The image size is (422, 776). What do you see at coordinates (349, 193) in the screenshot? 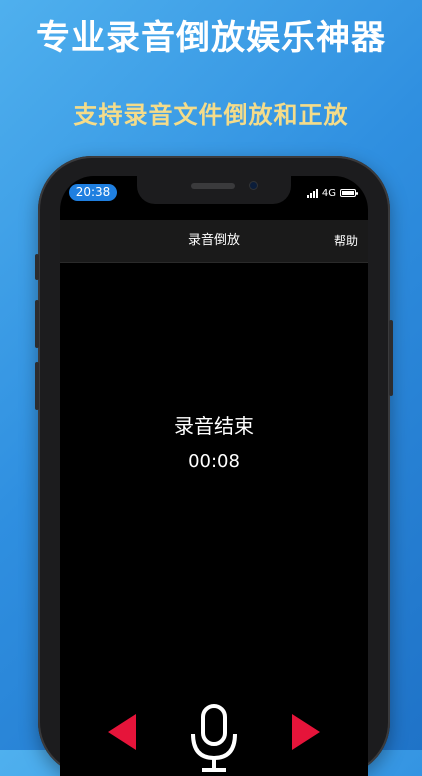
I see `battery-icon` at bounding box center [349, 193].